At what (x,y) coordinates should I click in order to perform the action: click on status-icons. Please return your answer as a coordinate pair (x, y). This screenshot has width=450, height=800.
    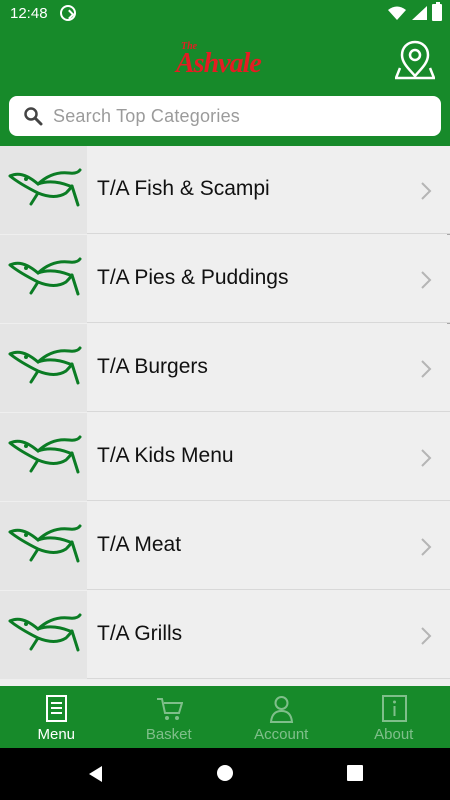
    Looking at the image, I should click on (414, 11).